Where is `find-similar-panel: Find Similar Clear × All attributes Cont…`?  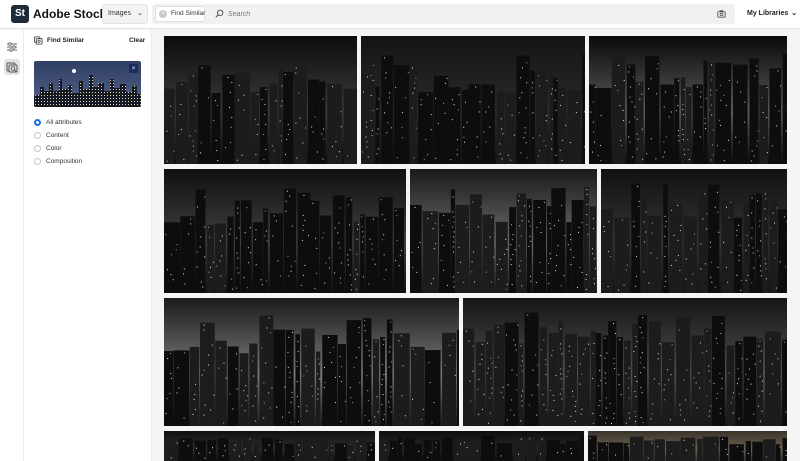 find-similar-panel: Find Similar Clear × All attributes Cont… is located at coordinates (88, 245).